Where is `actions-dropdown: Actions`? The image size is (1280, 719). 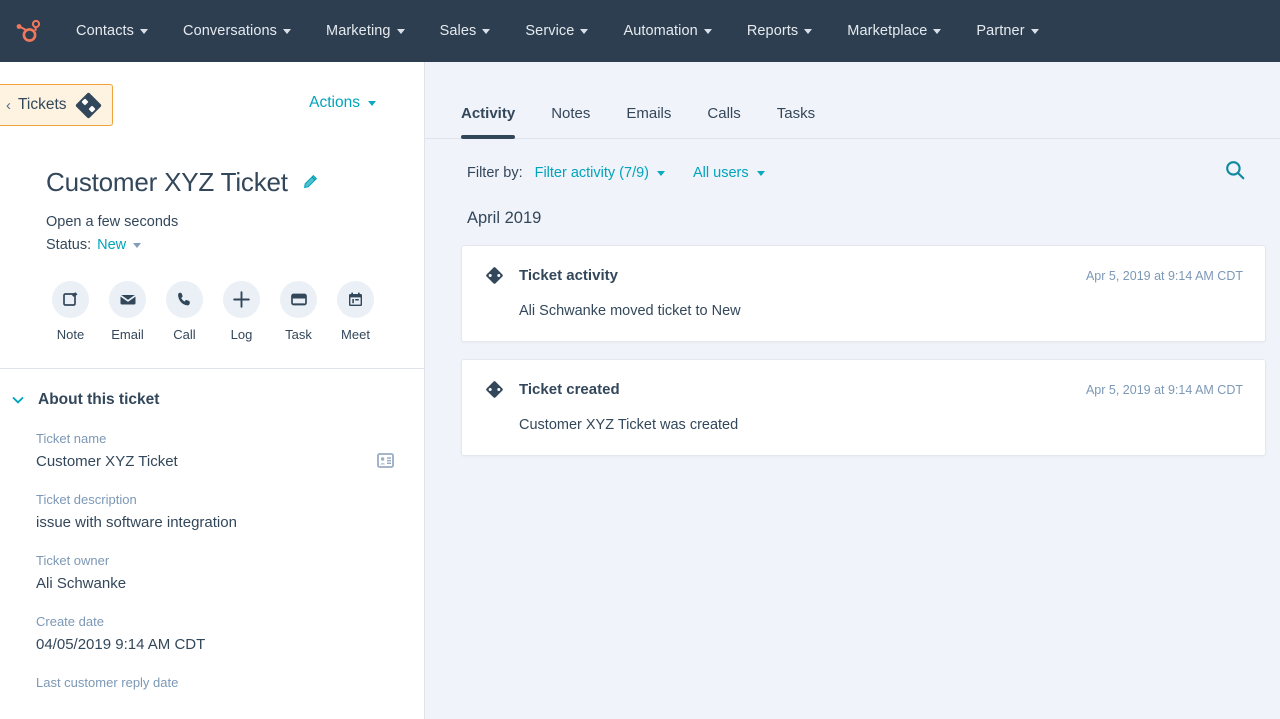
actions-dropdown: Actions is located at coordinates (342, 103).